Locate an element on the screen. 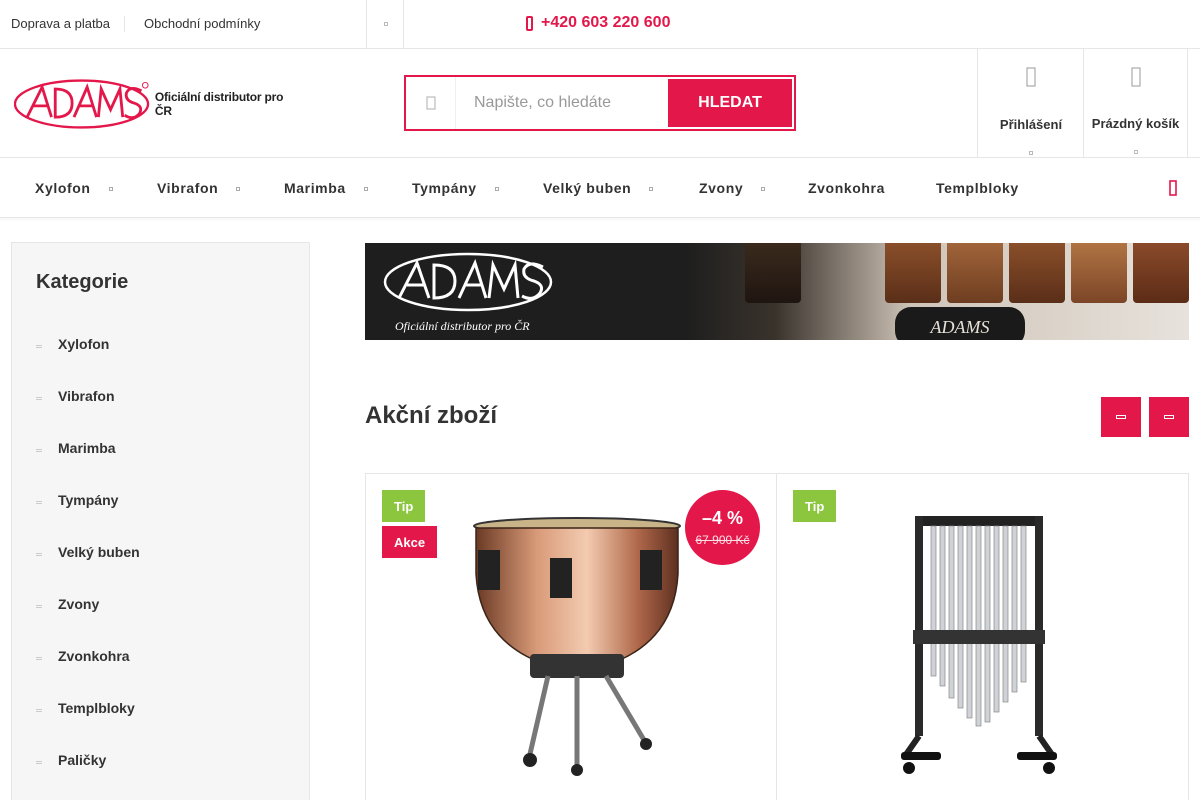 This screenshot has height=800, width=1200. search-form: HLEDAT is located at coordinates (600, 103).